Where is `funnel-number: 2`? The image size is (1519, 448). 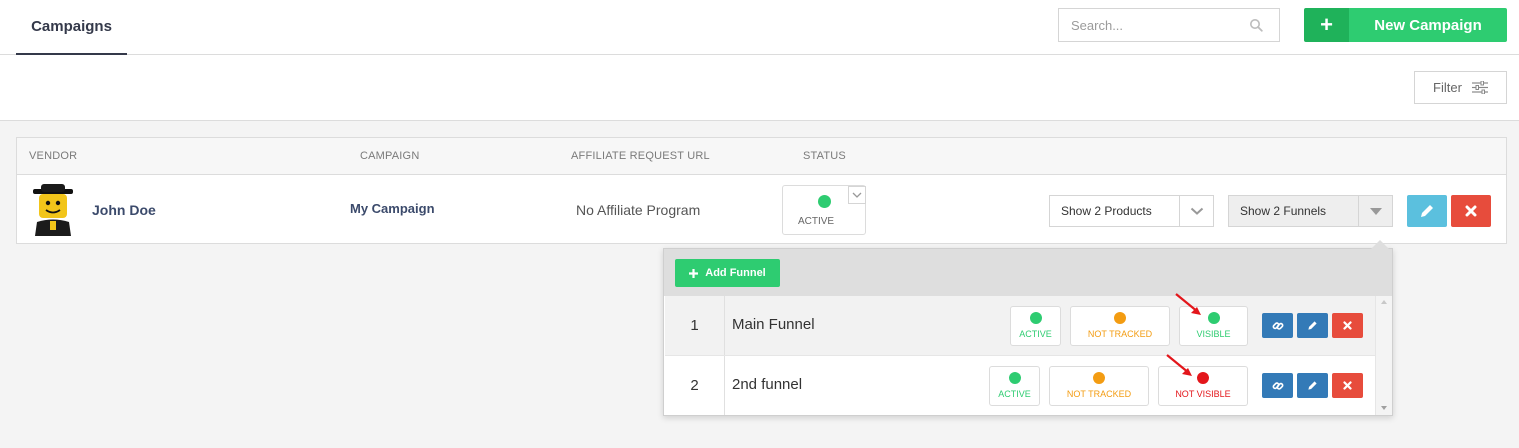
funnel-number: 2 is located at coordinates (695, 385).